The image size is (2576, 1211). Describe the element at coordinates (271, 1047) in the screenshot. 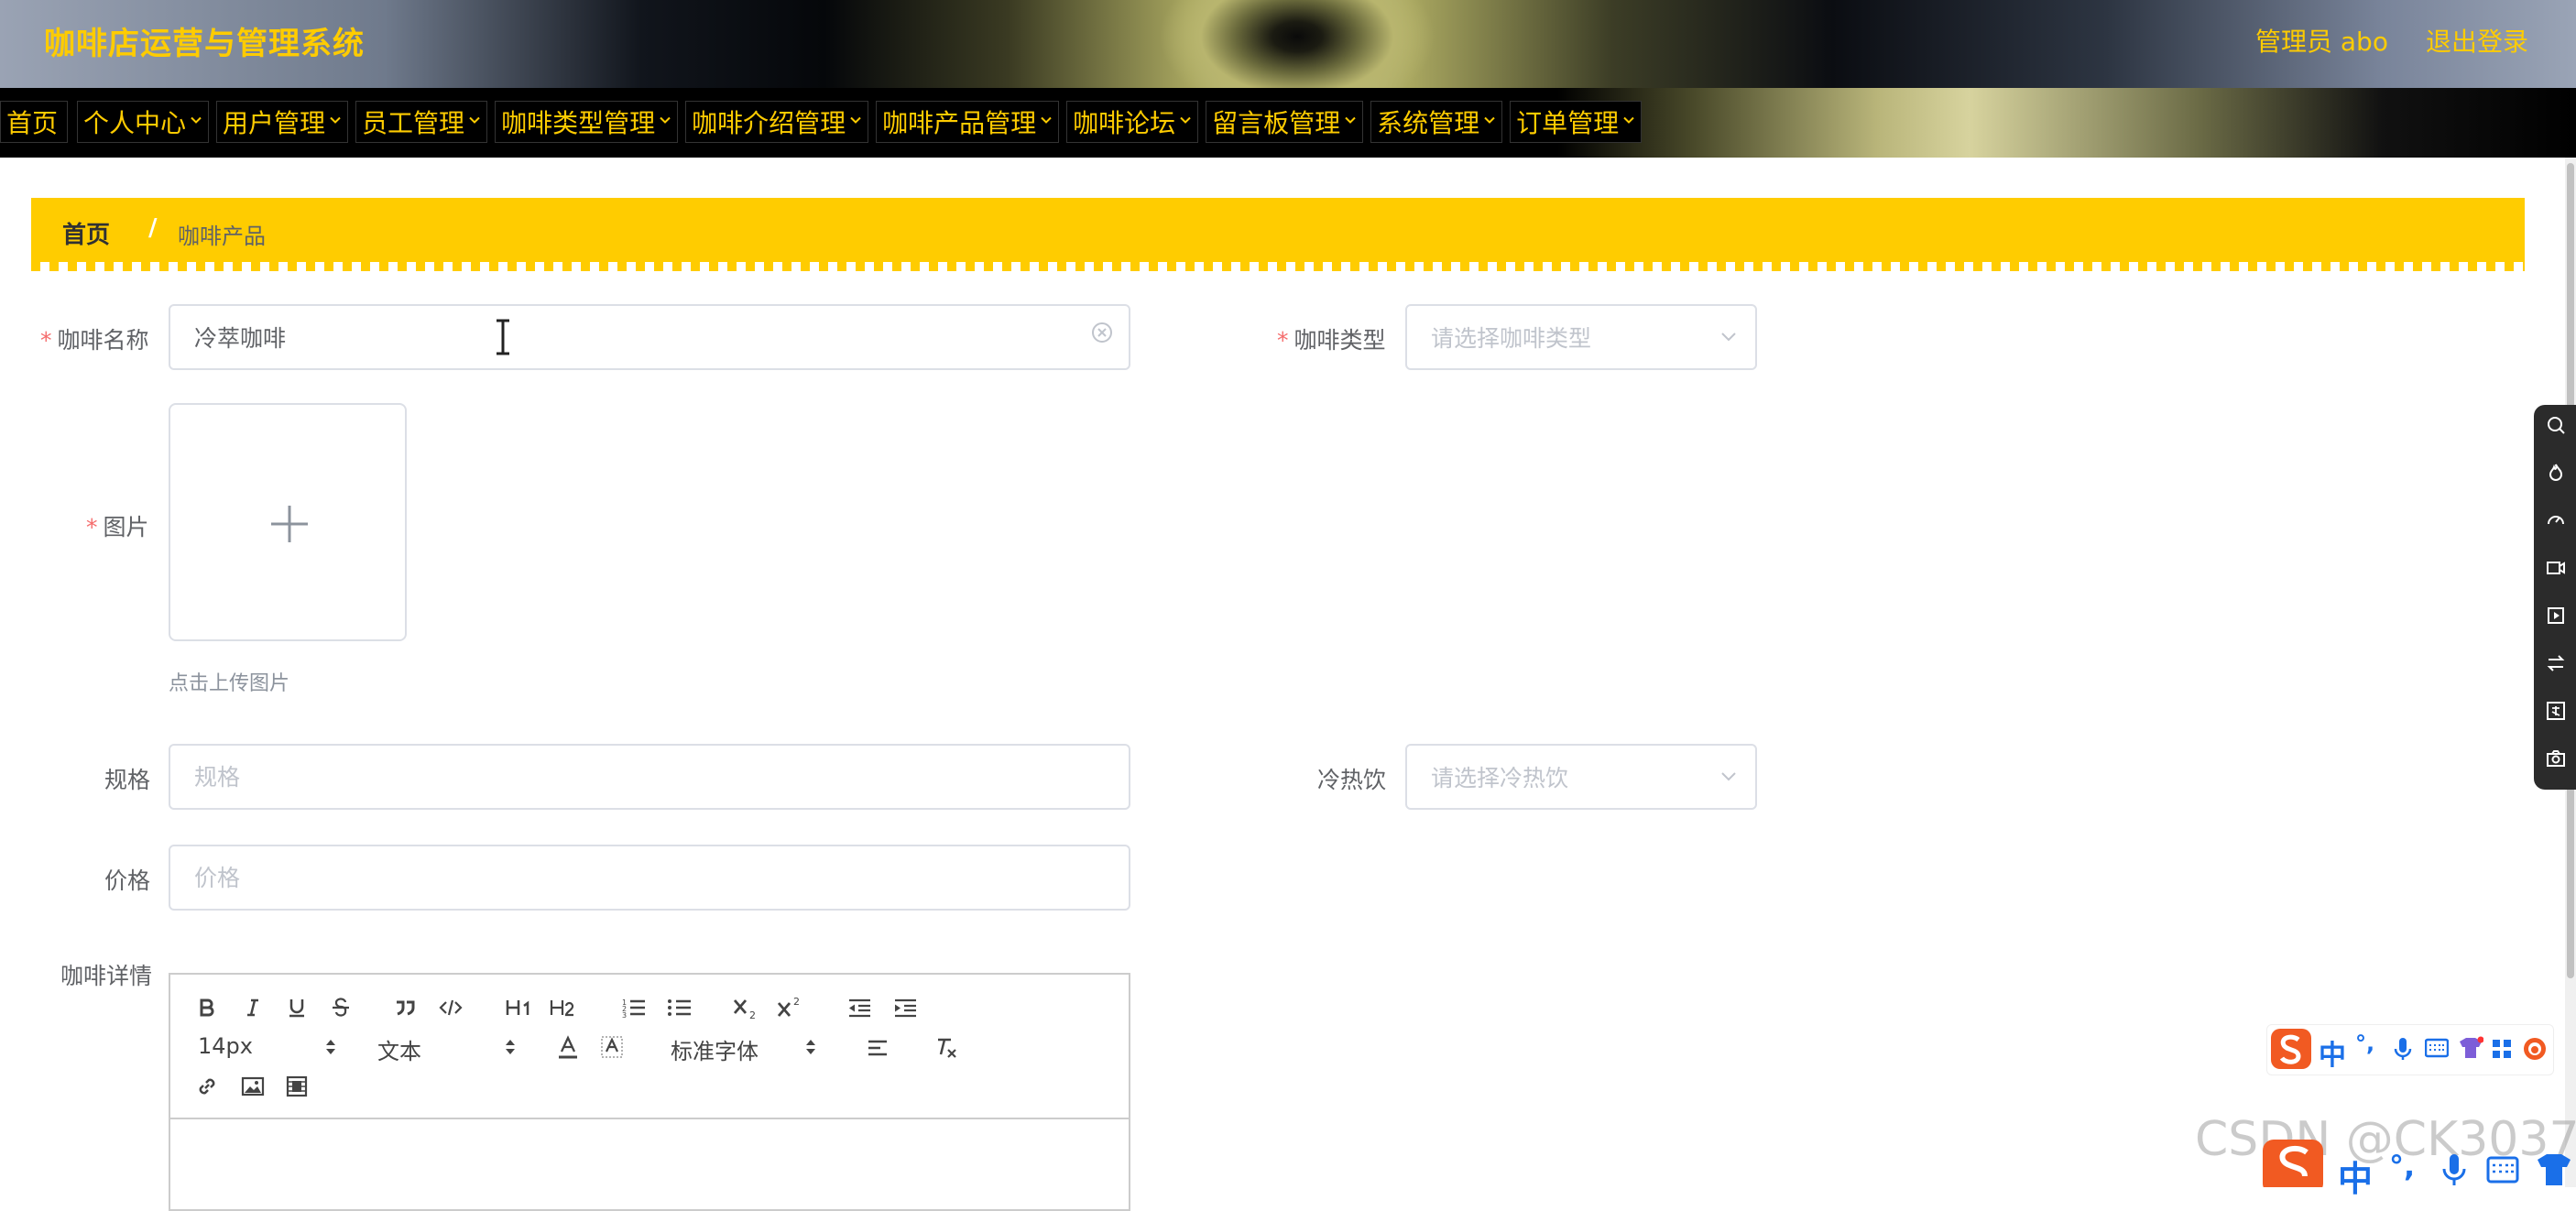

I see `font-size-picker: 14px` at that location.